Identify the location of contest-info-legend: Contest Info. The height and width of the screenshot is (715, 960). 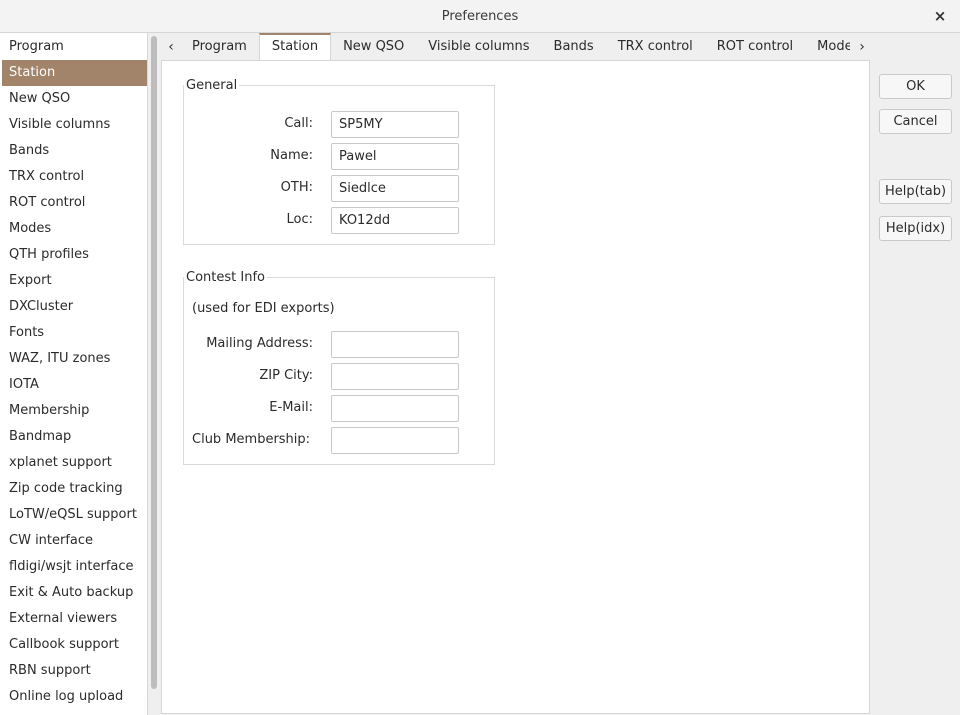
(225, 277).